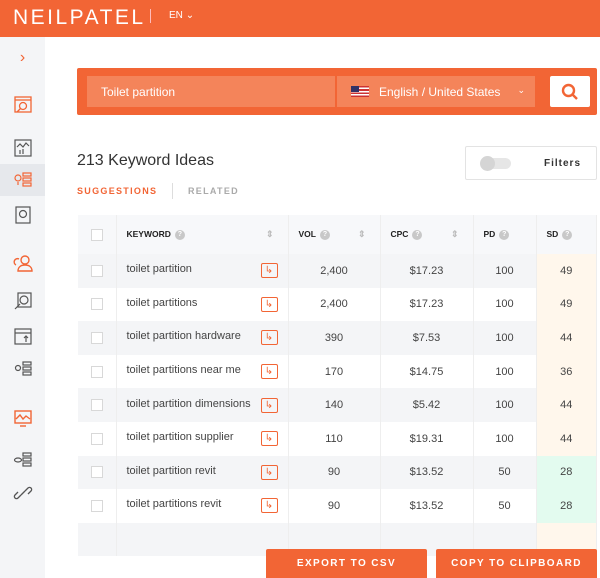 Image resolution: width=600 pixels, height=578 pixels. Describe the element at coordinates (495, 163) in the screenshot. I see `filters-toggle` at that location.